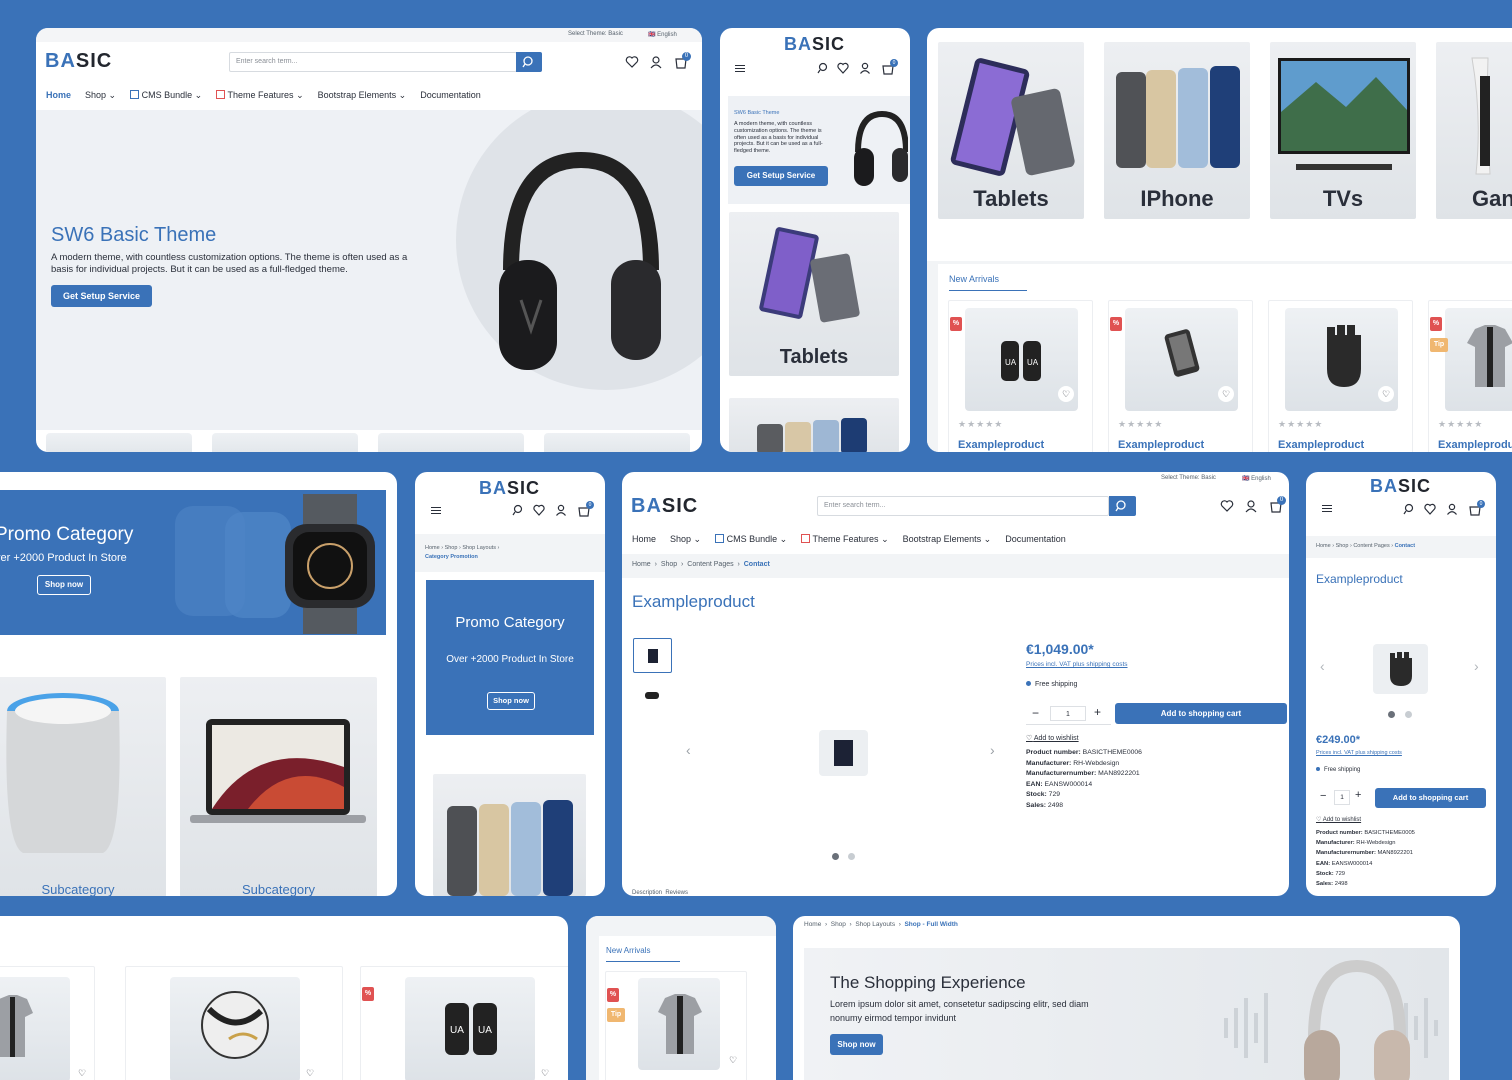 Image resolution: width=1512 pixels, height=1080 pixels. I want to click on category-tile-tvs: TVs, so click(1343, 130).